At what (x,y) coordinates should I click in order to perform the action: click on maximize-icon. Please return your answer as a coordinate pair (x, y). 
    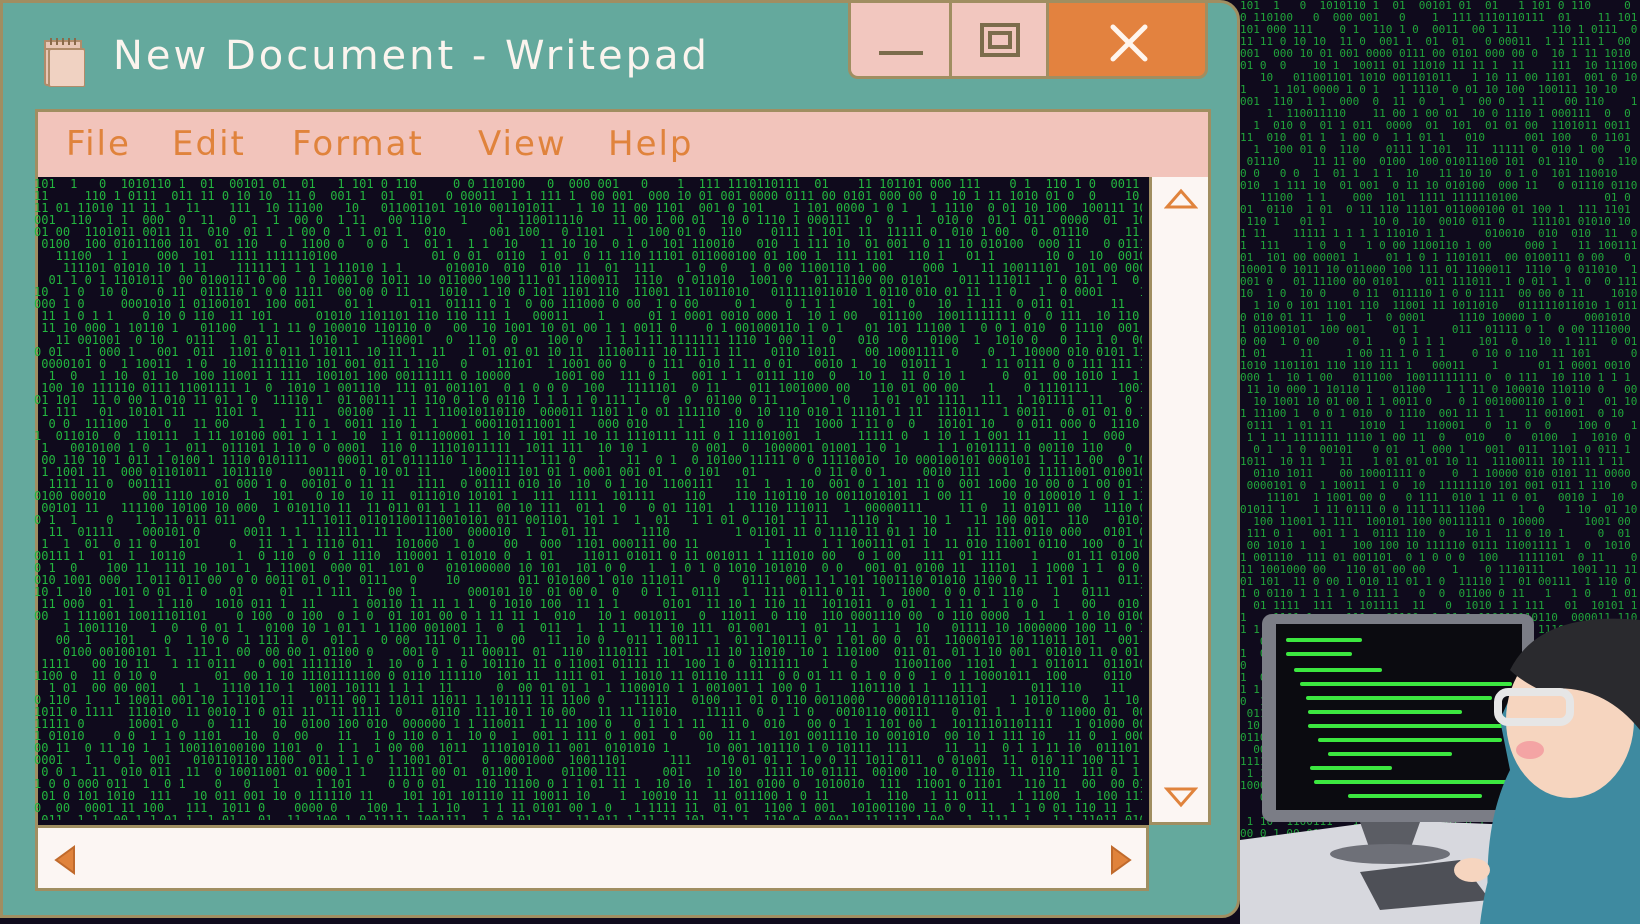
    Looking at the image, I should click on (1000, 40).